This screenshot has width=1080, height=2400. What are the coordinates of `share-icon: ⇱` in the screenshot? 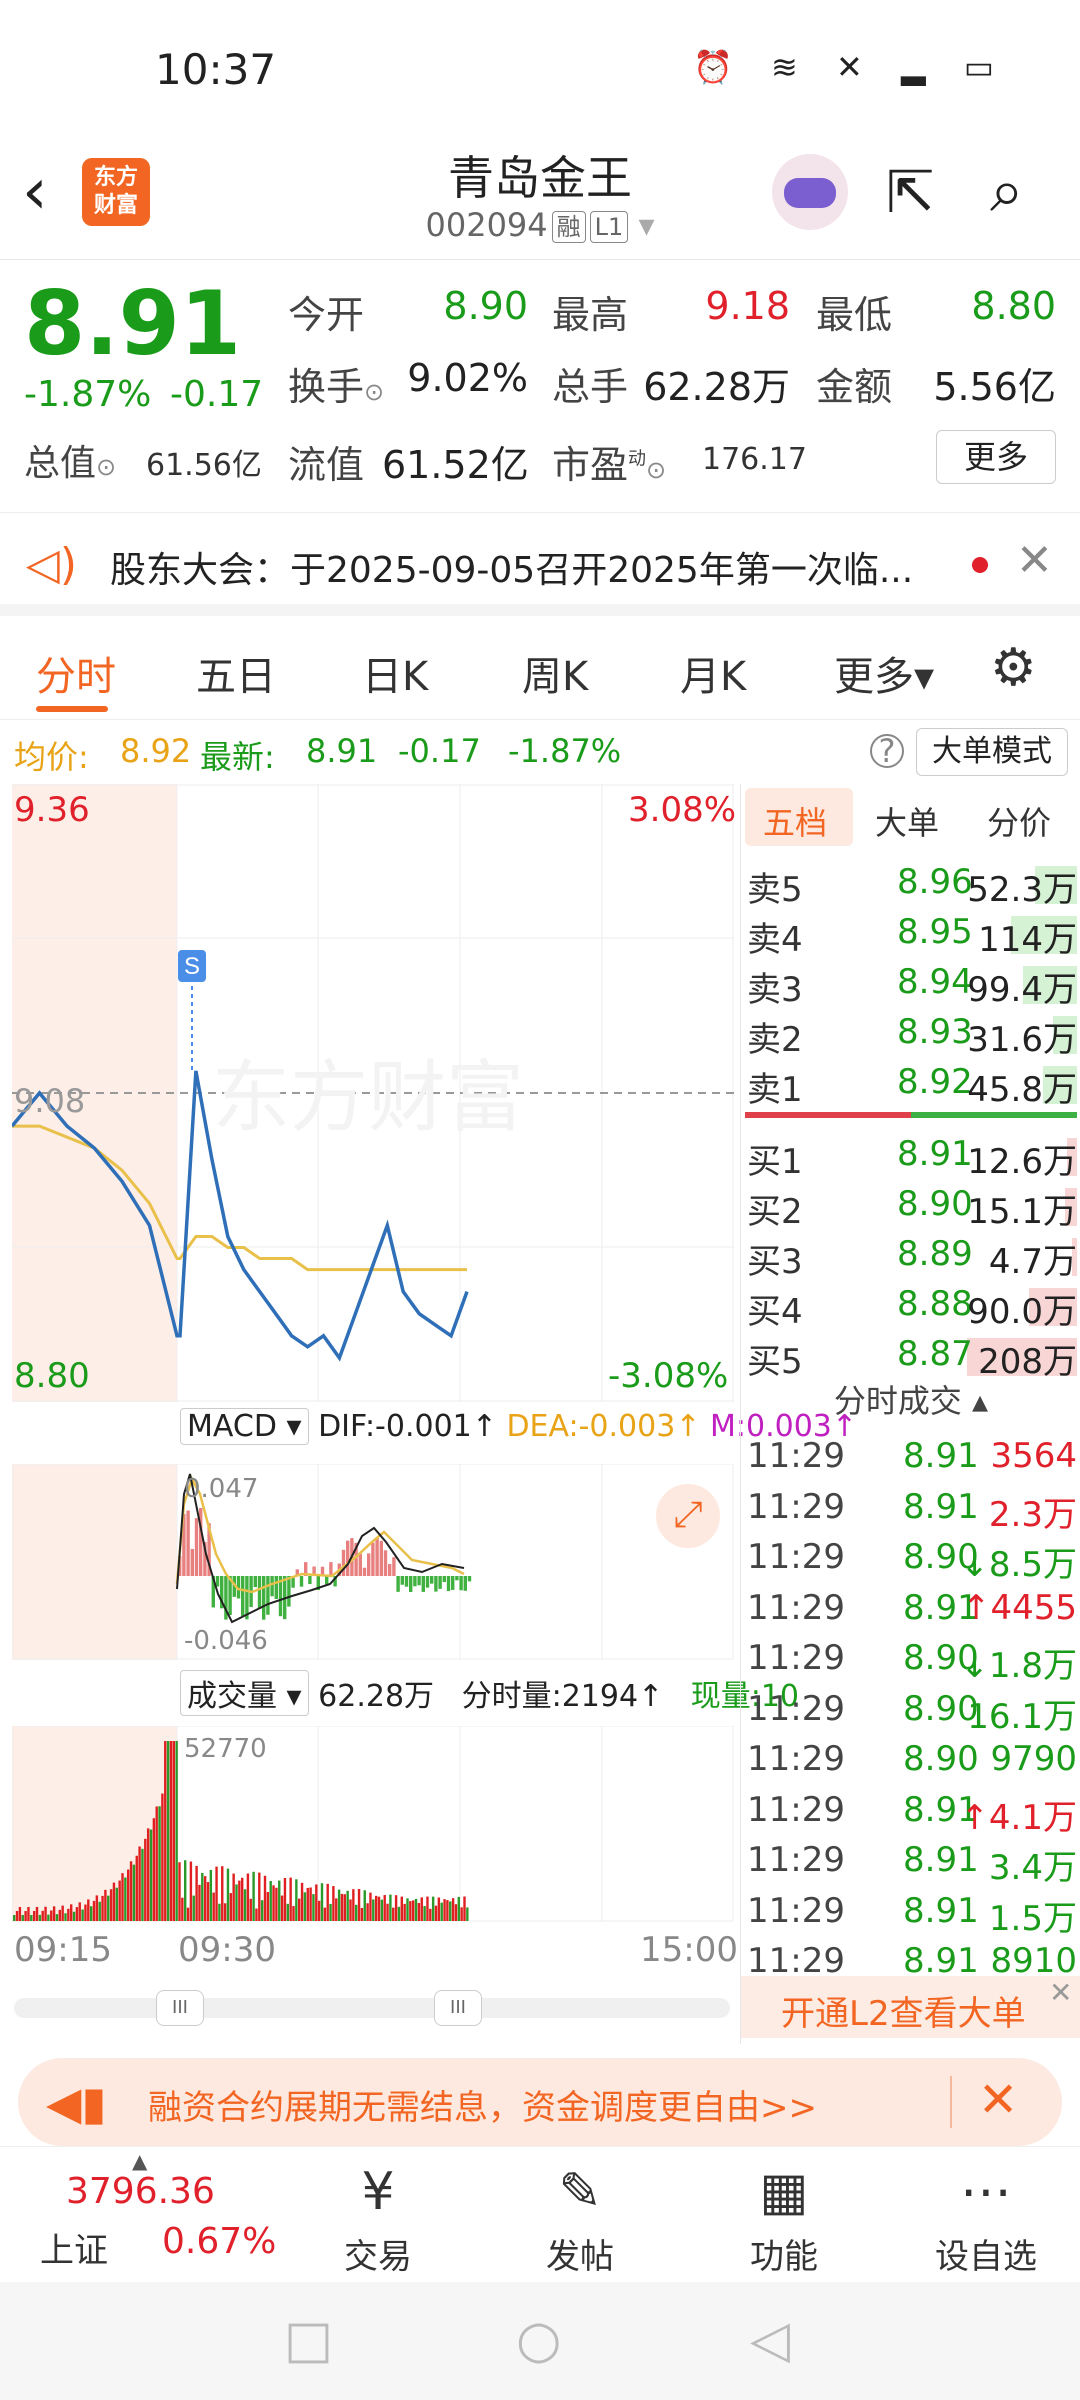 It's located at (910, 192).